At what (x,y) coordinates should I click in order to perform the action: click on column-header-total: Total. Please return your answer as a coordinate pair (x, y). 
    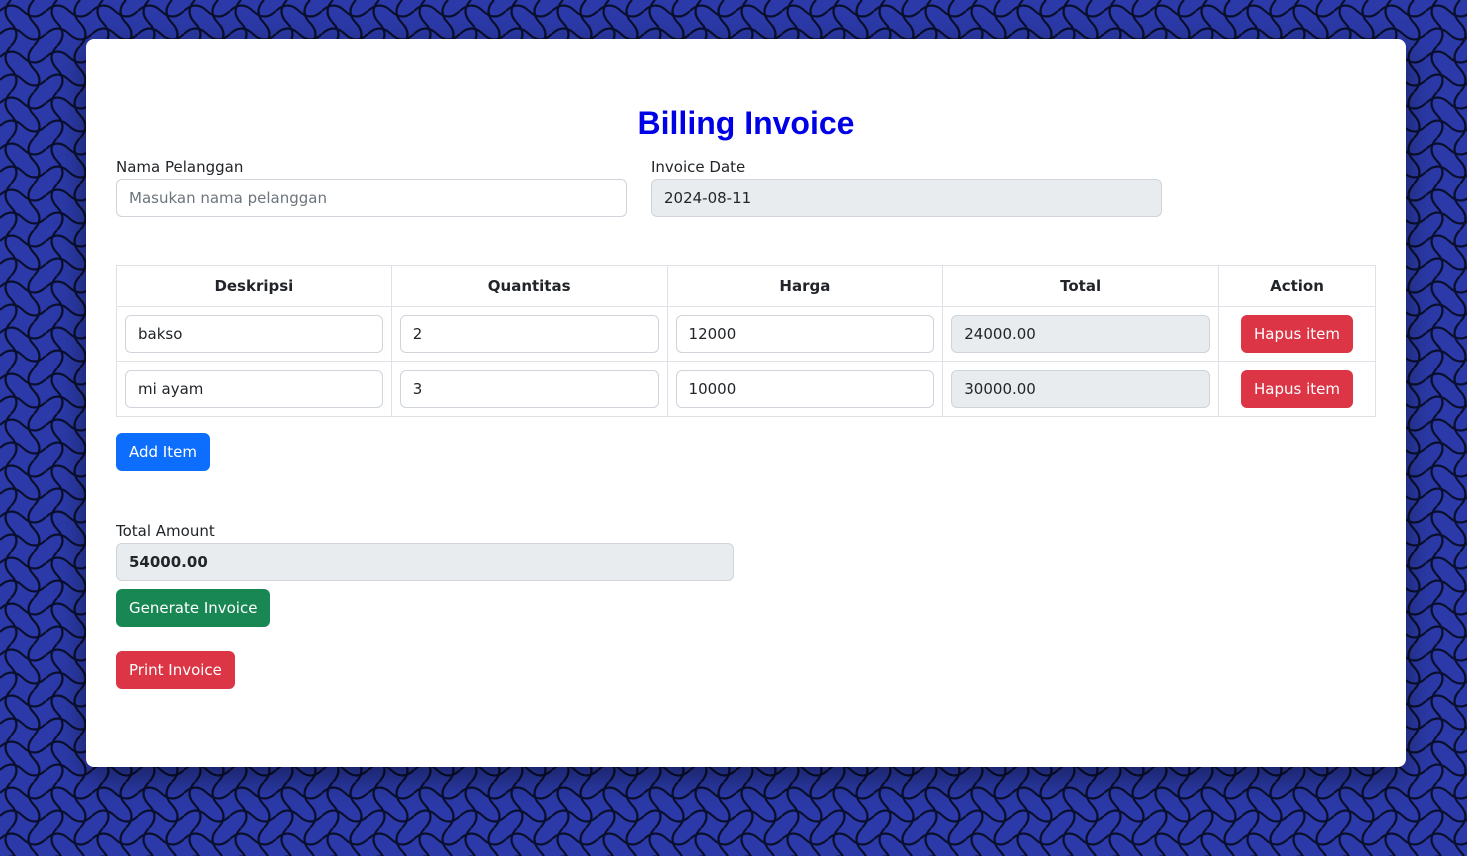
    Looking at the image, I should click on (1080, 286).